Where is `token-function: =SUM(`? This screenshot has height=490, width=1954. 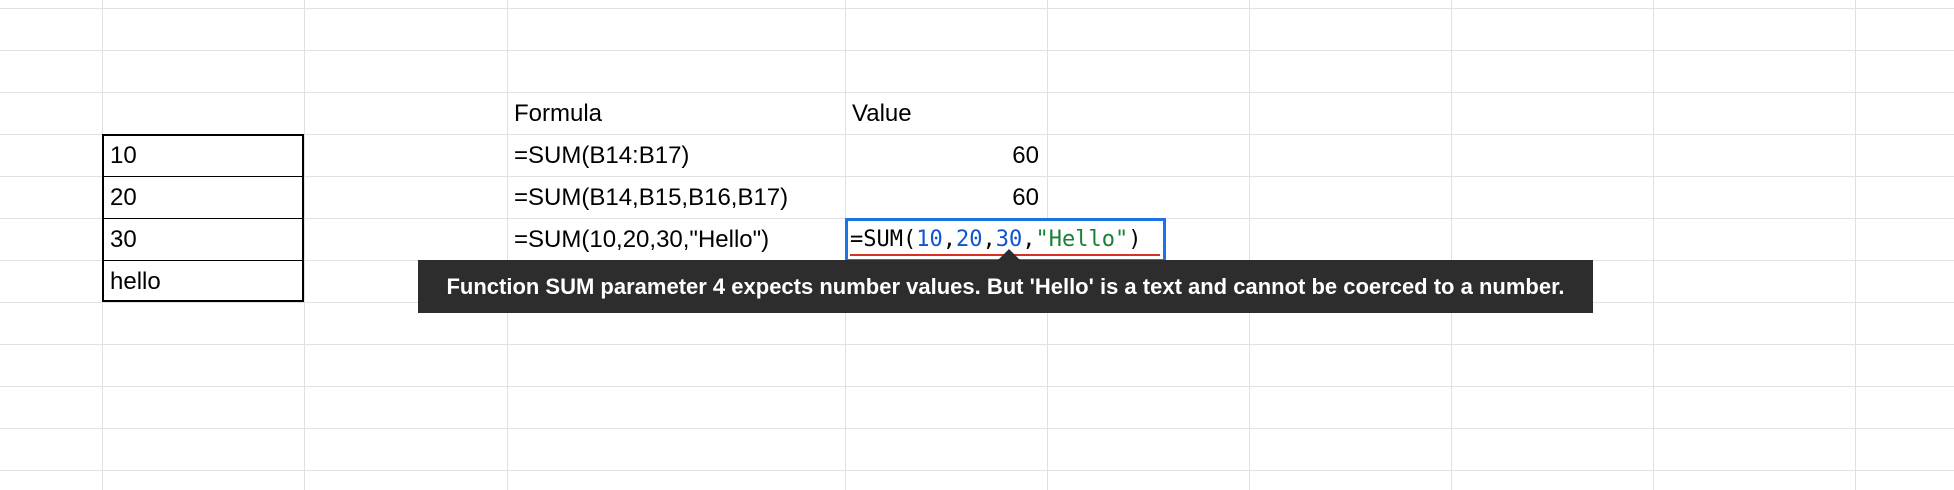
token-function: =SUM( is located at coordinates (883, 239).